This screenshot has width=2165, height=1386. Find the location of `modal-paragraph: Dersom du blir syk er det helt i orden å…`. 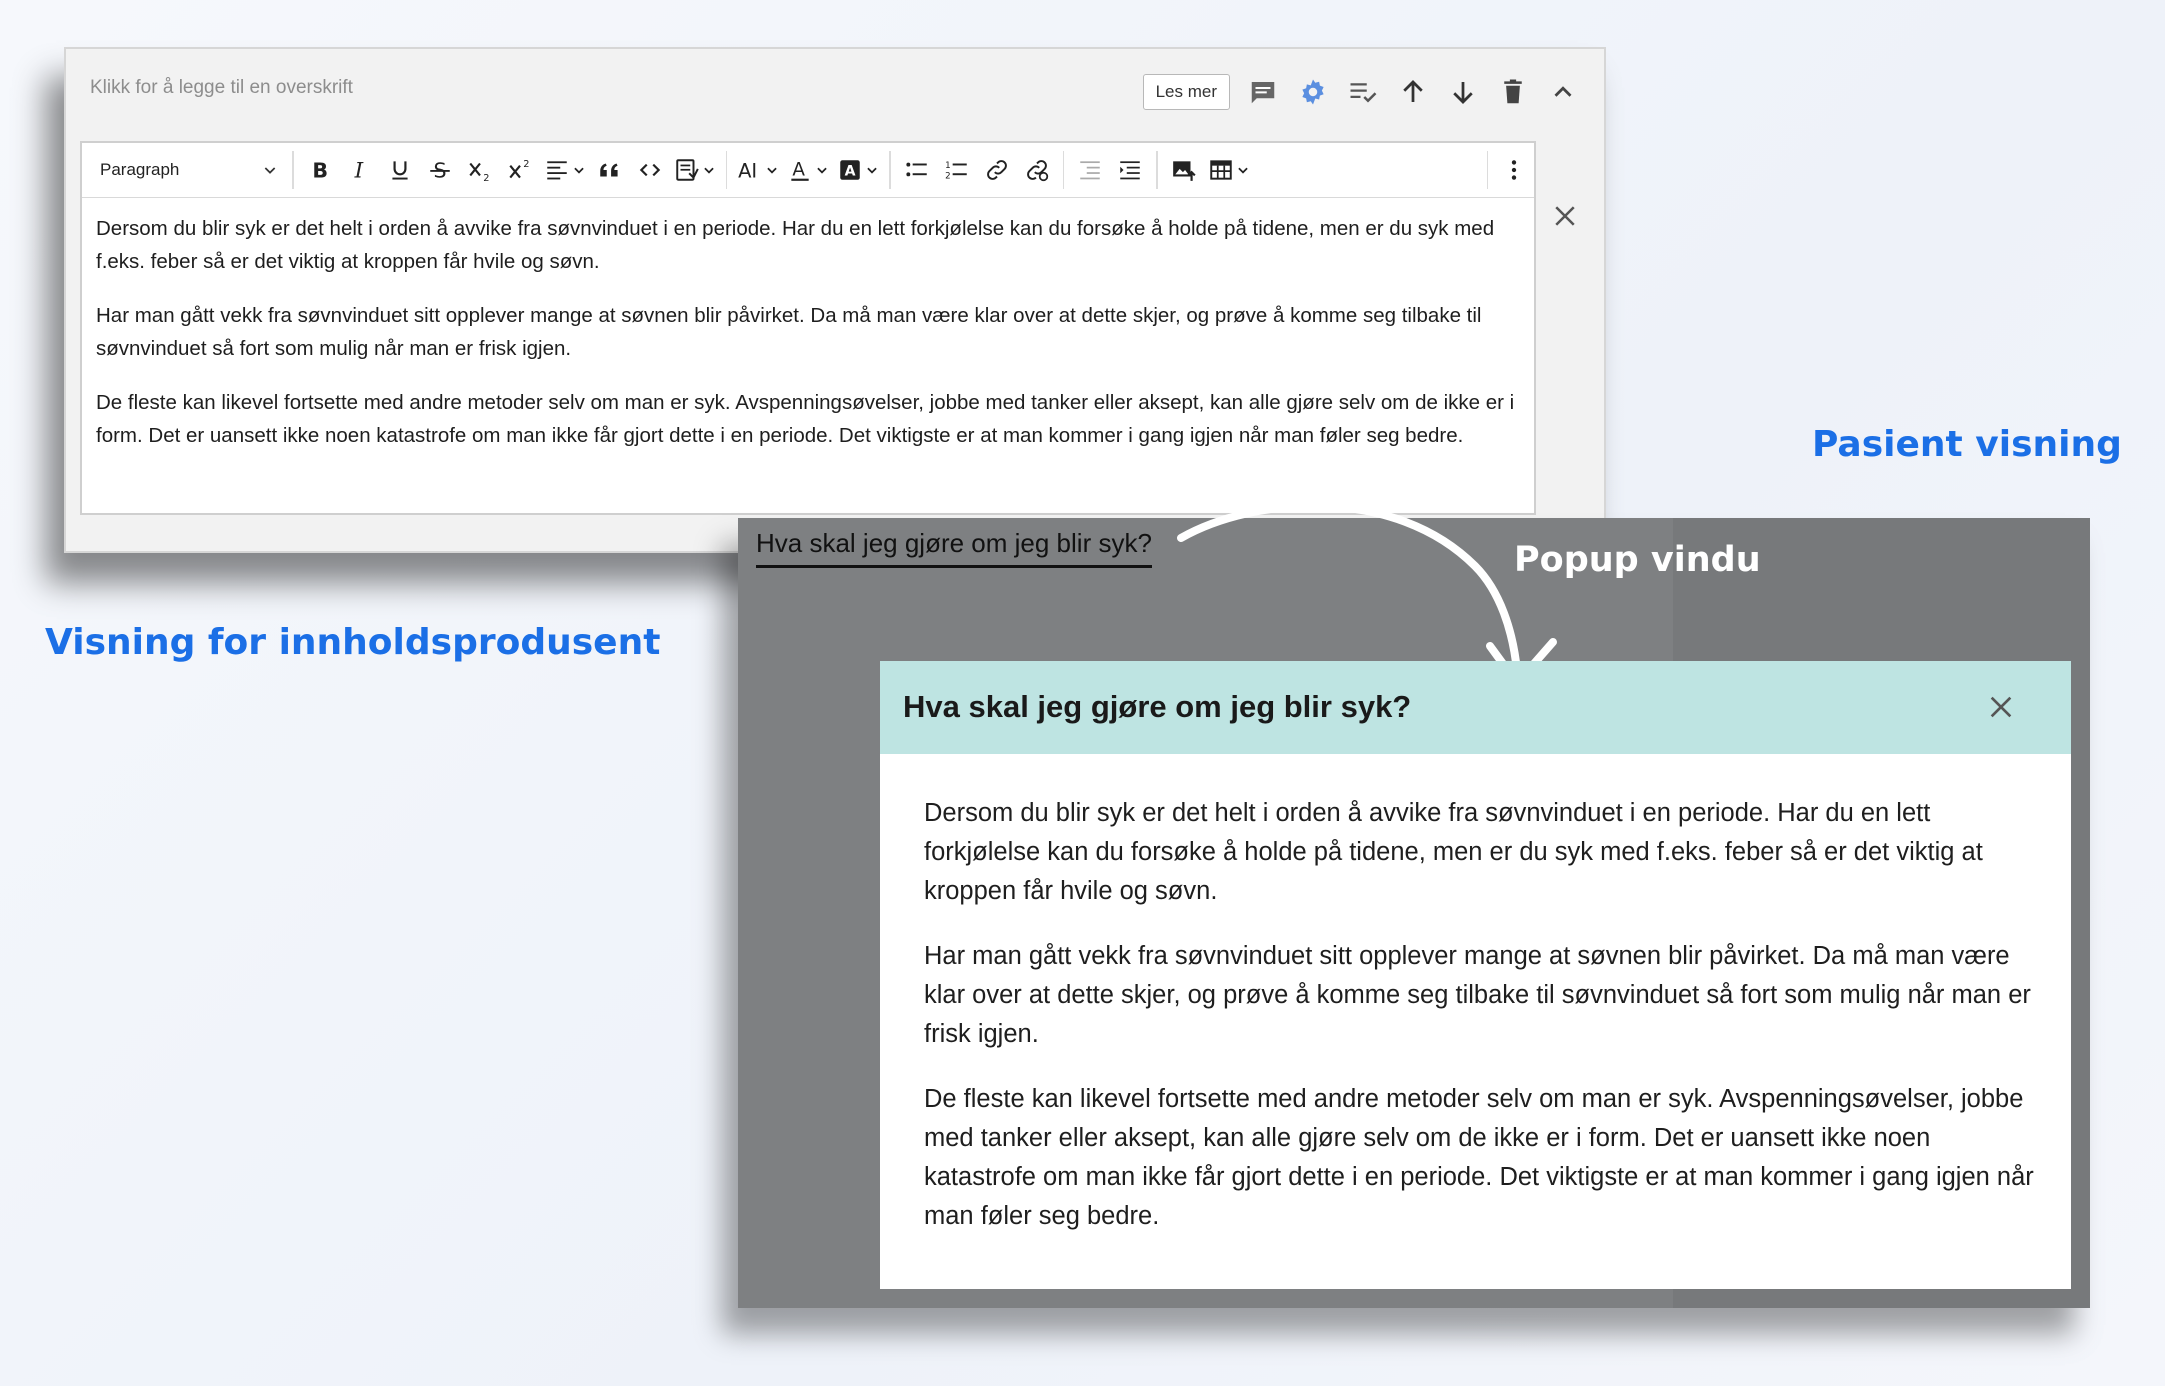

modal-paragraph: Dersom du blir syk er det helt i orden å… is located at coordinates (1453, 852).